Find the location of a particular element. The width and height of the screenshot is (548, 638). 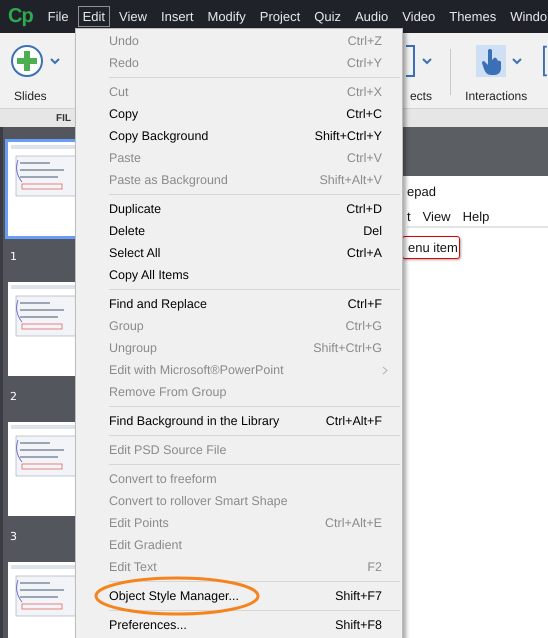

menu-item: Edit is located at coordinates (94, 16).